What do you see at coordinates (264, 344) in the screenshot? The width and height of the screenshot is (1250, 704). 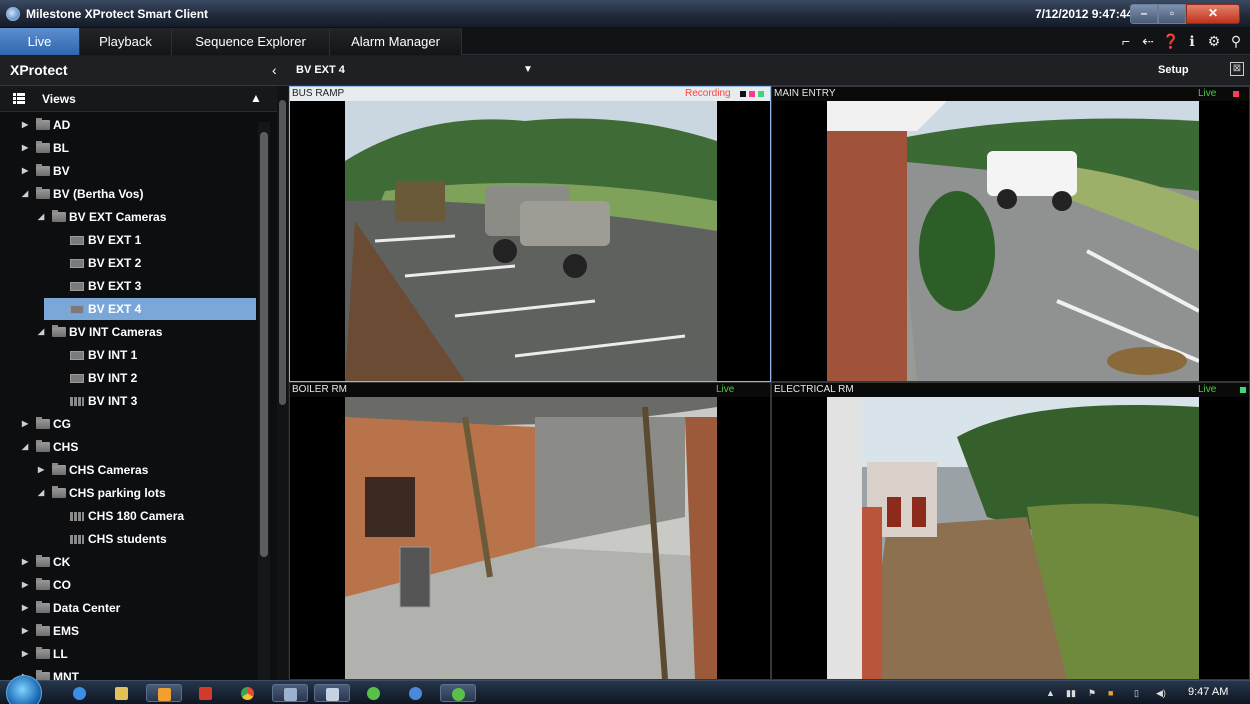 I see `tree-scrollbar-thumb` at bounding box center [264, 344].